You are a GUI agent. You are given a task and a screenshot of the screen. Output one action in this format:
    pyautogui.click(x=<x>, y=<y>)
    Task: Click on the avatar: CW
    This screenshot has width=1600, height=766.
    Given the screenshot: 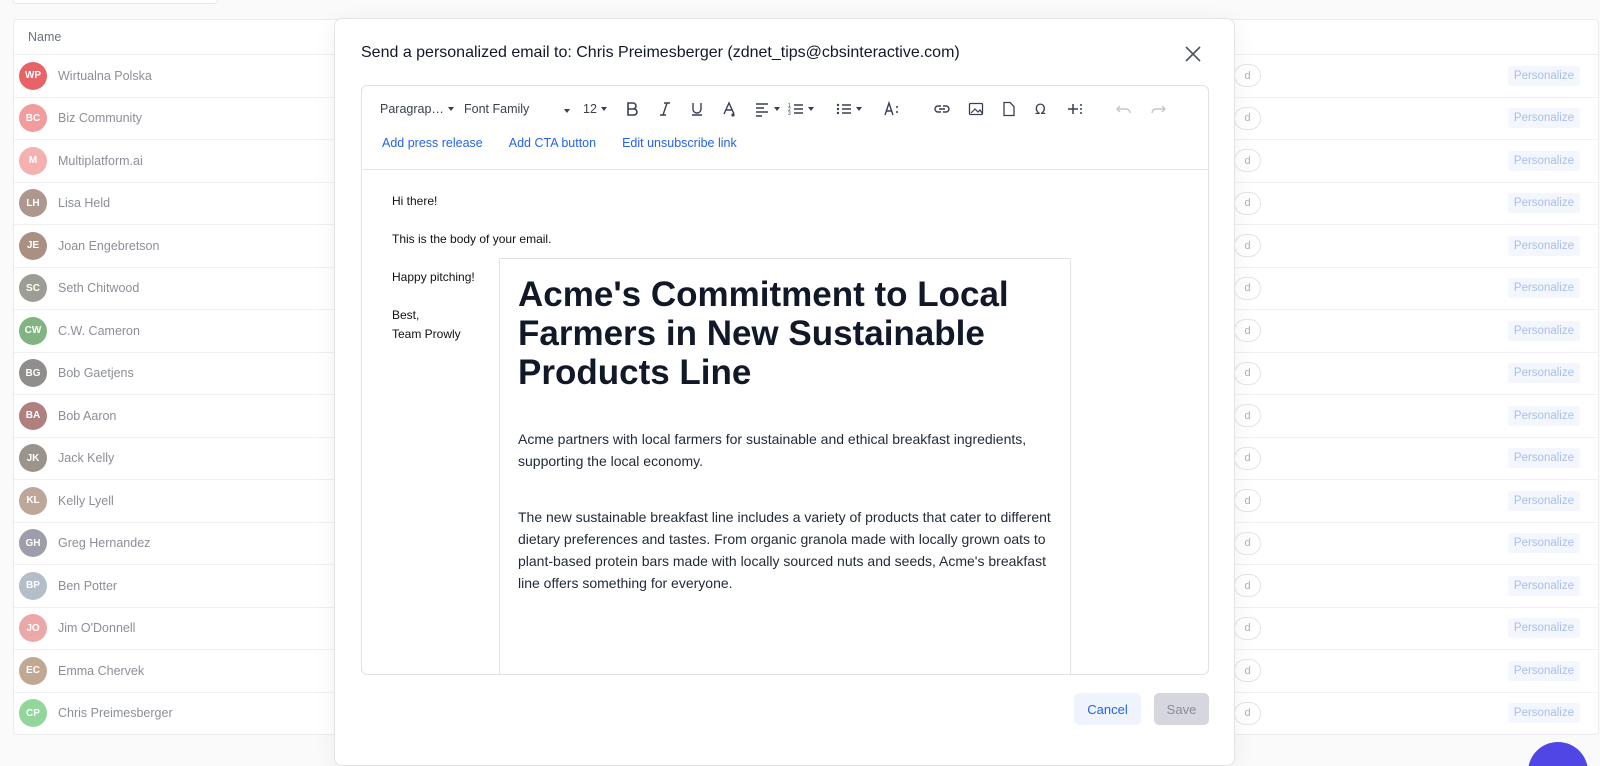 What is the action you would take?
    pyautogui.click(x=33, y=330)
    